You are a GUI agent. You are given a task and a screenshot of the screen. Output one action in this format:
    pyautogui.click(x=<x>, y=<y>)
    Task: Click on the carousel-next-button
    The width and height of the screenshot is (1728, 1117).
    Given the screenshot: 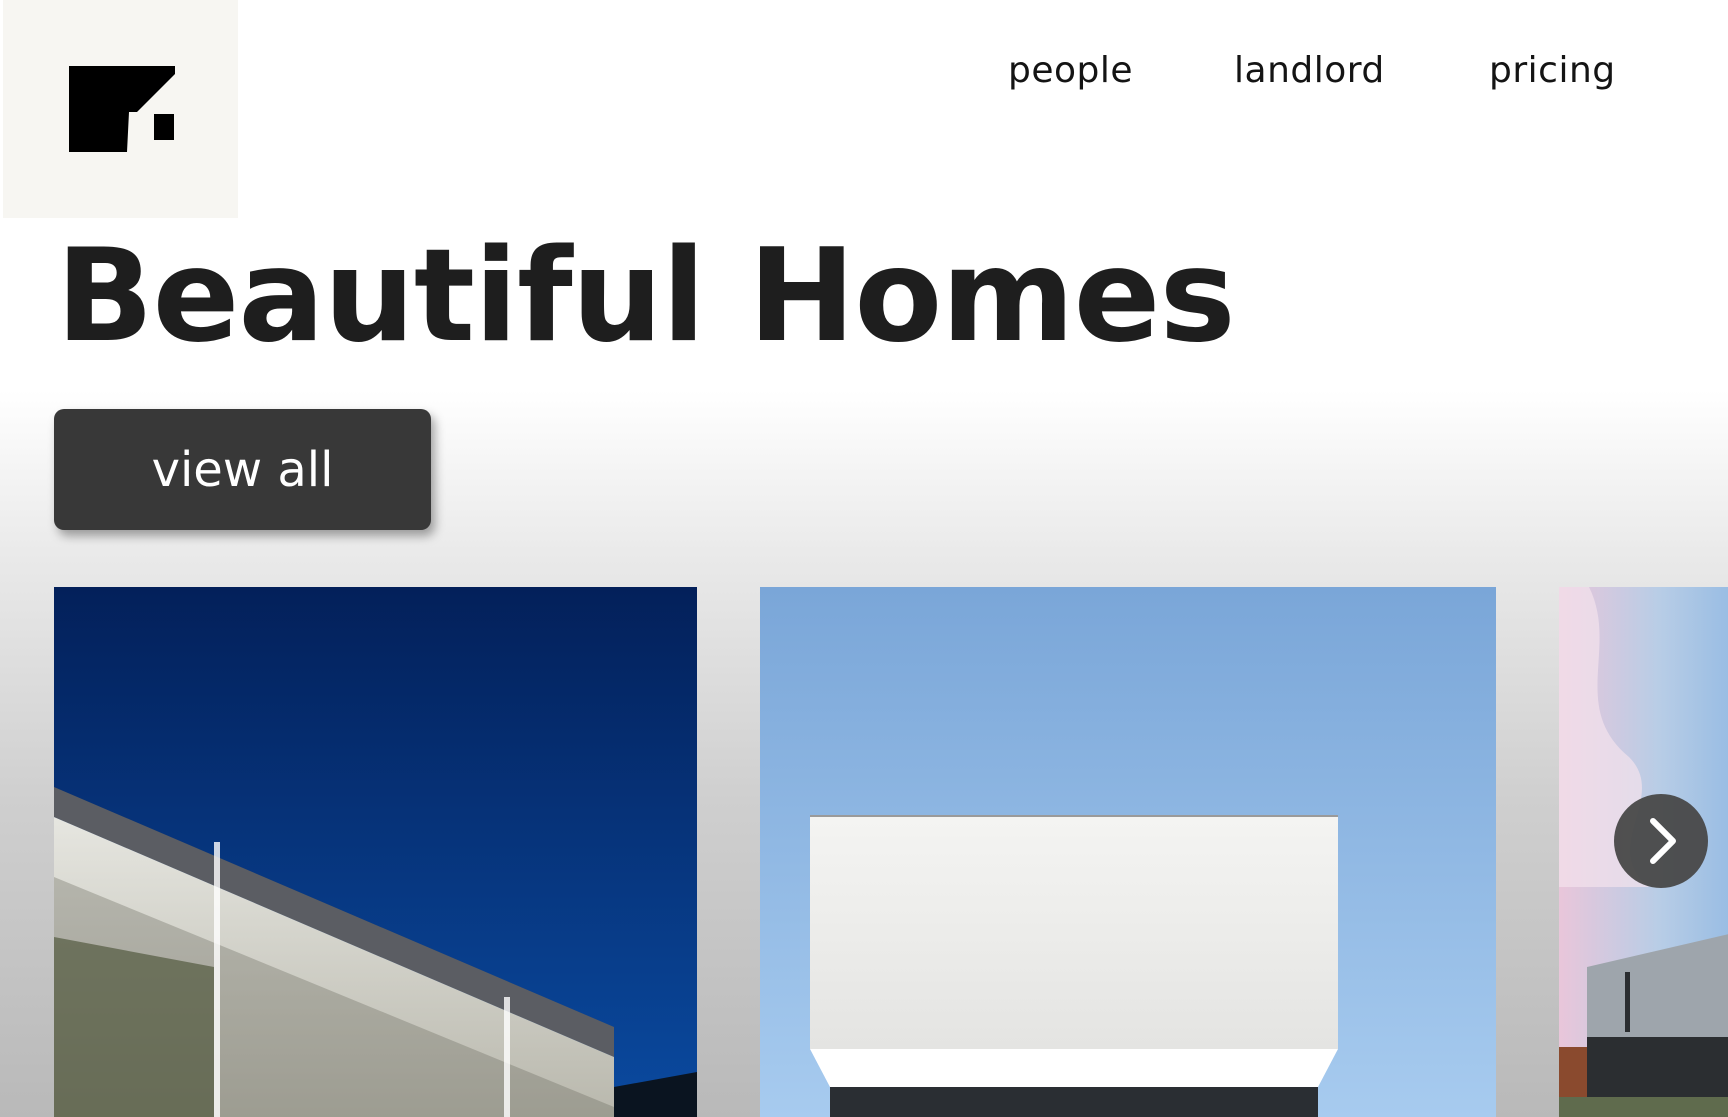 What is the action you would take?
    pyautogui.click(x=1661, y=841)
    